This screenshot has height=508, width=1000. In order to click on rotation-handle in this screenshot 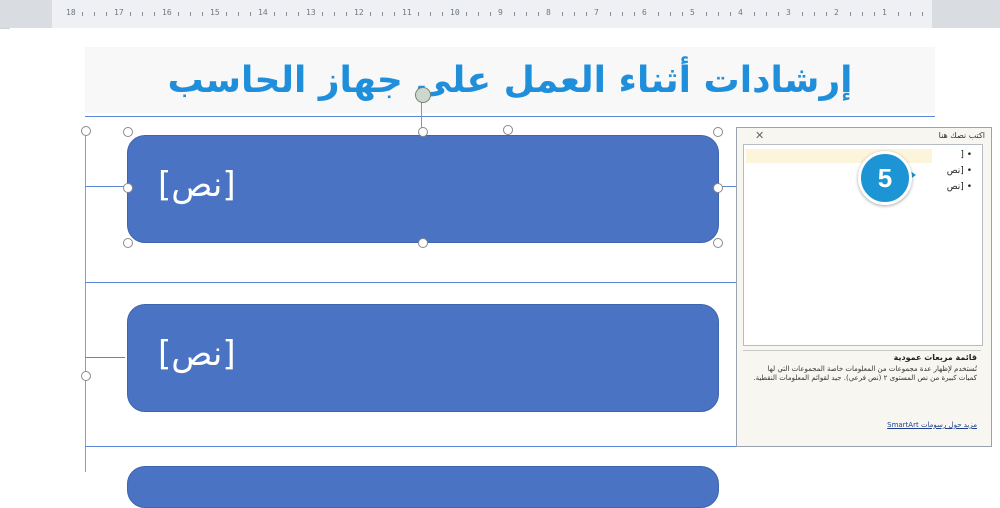, I will do `click(423, 95)`.